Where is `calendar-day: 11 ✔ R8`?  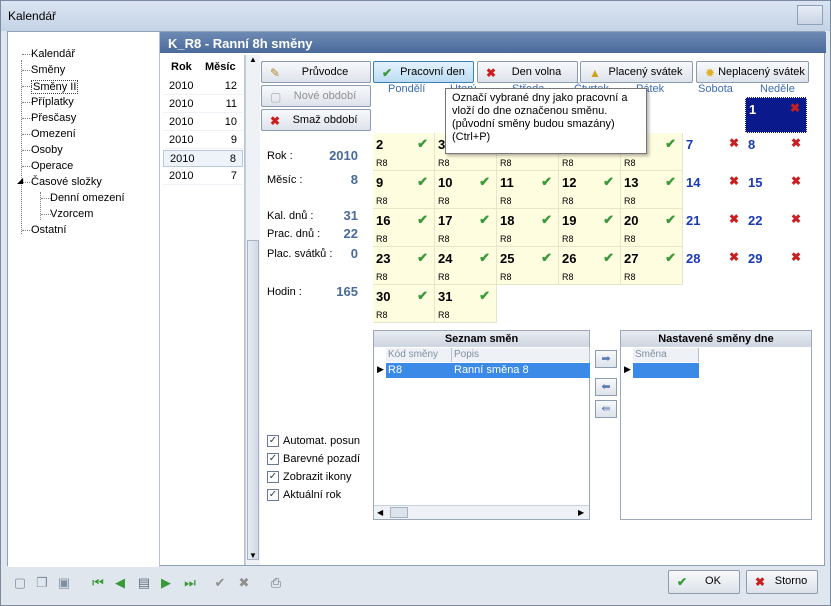 calendar-day: 11 ✔ R8 is located at coordinates (528, 190).